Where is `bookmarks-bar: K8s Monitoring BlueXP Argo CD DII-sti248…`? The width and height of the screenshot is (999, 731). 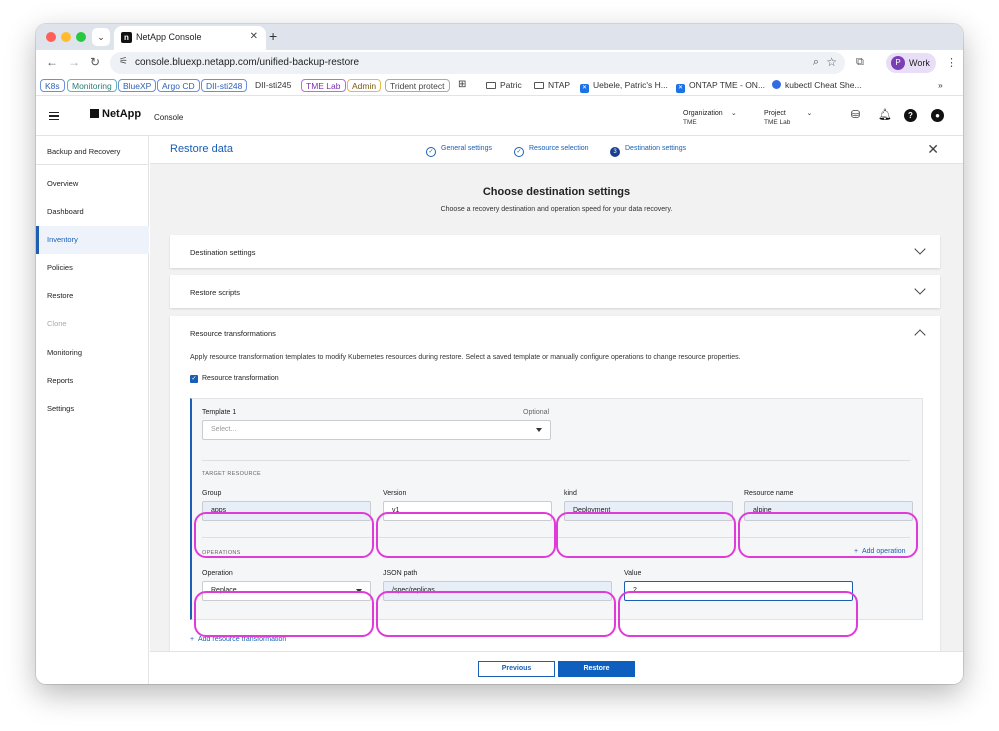 bookmarks-bar: K8s Monitoring BlueXP Argo CD DII-sti248… is located at coordinates (499, 86).